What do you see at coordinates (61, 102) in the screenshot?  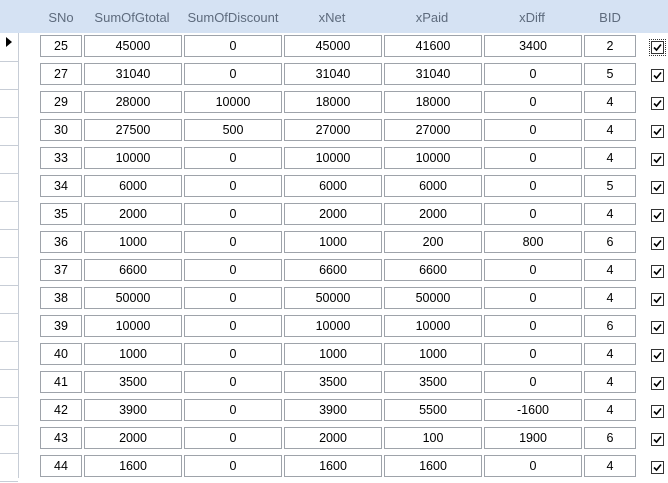 I see `cell-sno: 29` at bounding box center [61, 102].